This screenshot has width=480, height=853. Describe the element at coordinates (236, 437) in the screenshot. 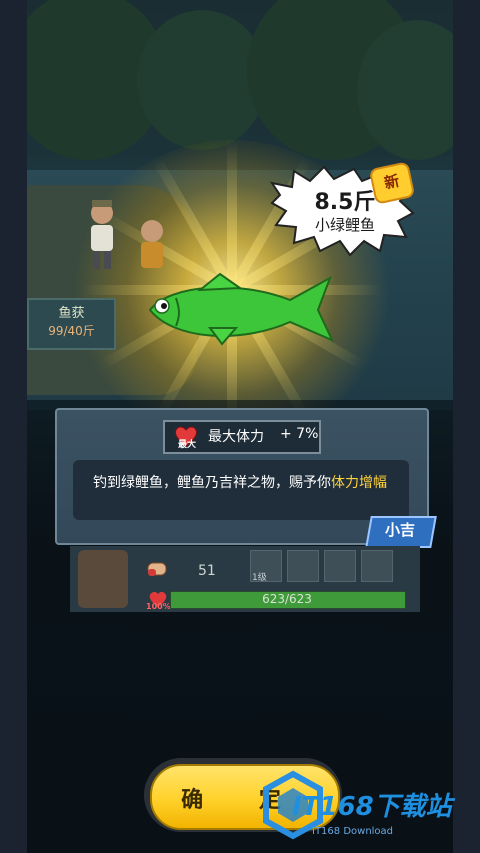

I see `buff-name: 最大体力` at that location.